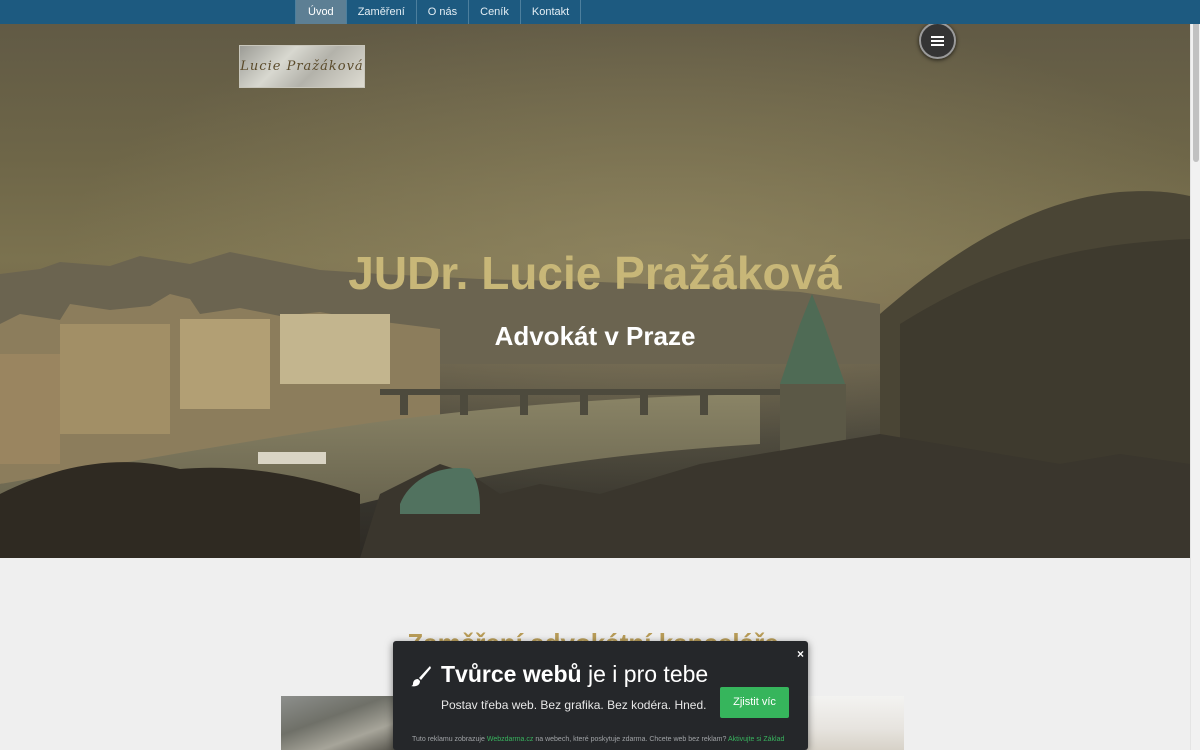 Image resolution: width=1200 pixels, height=750 pixels. I want to click on ad-footer-link-activate: Aktivujte si Základ, so click(756, 739).